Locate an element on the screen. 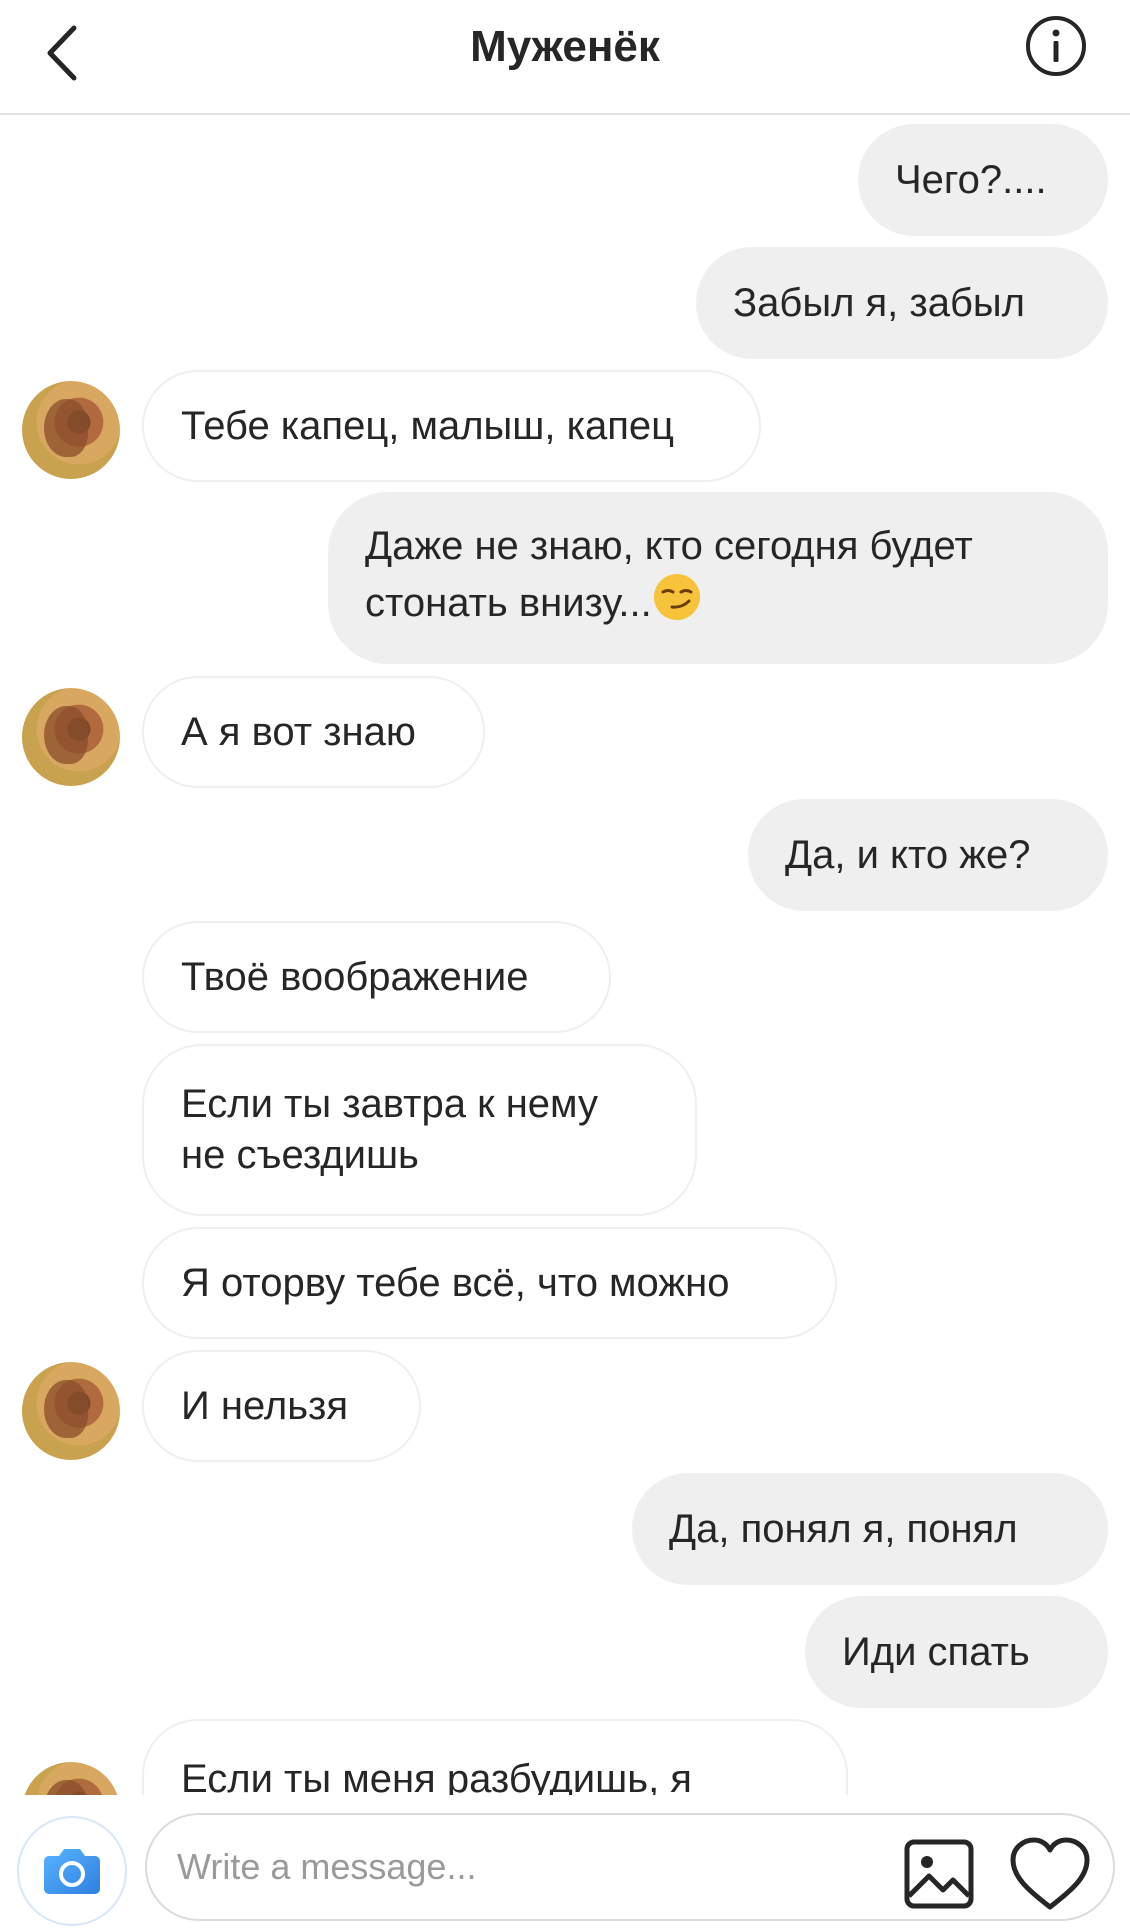 The height and width of the screenshot is (1929, 1130). heart-icon is located at coordinates (1050, 1873).